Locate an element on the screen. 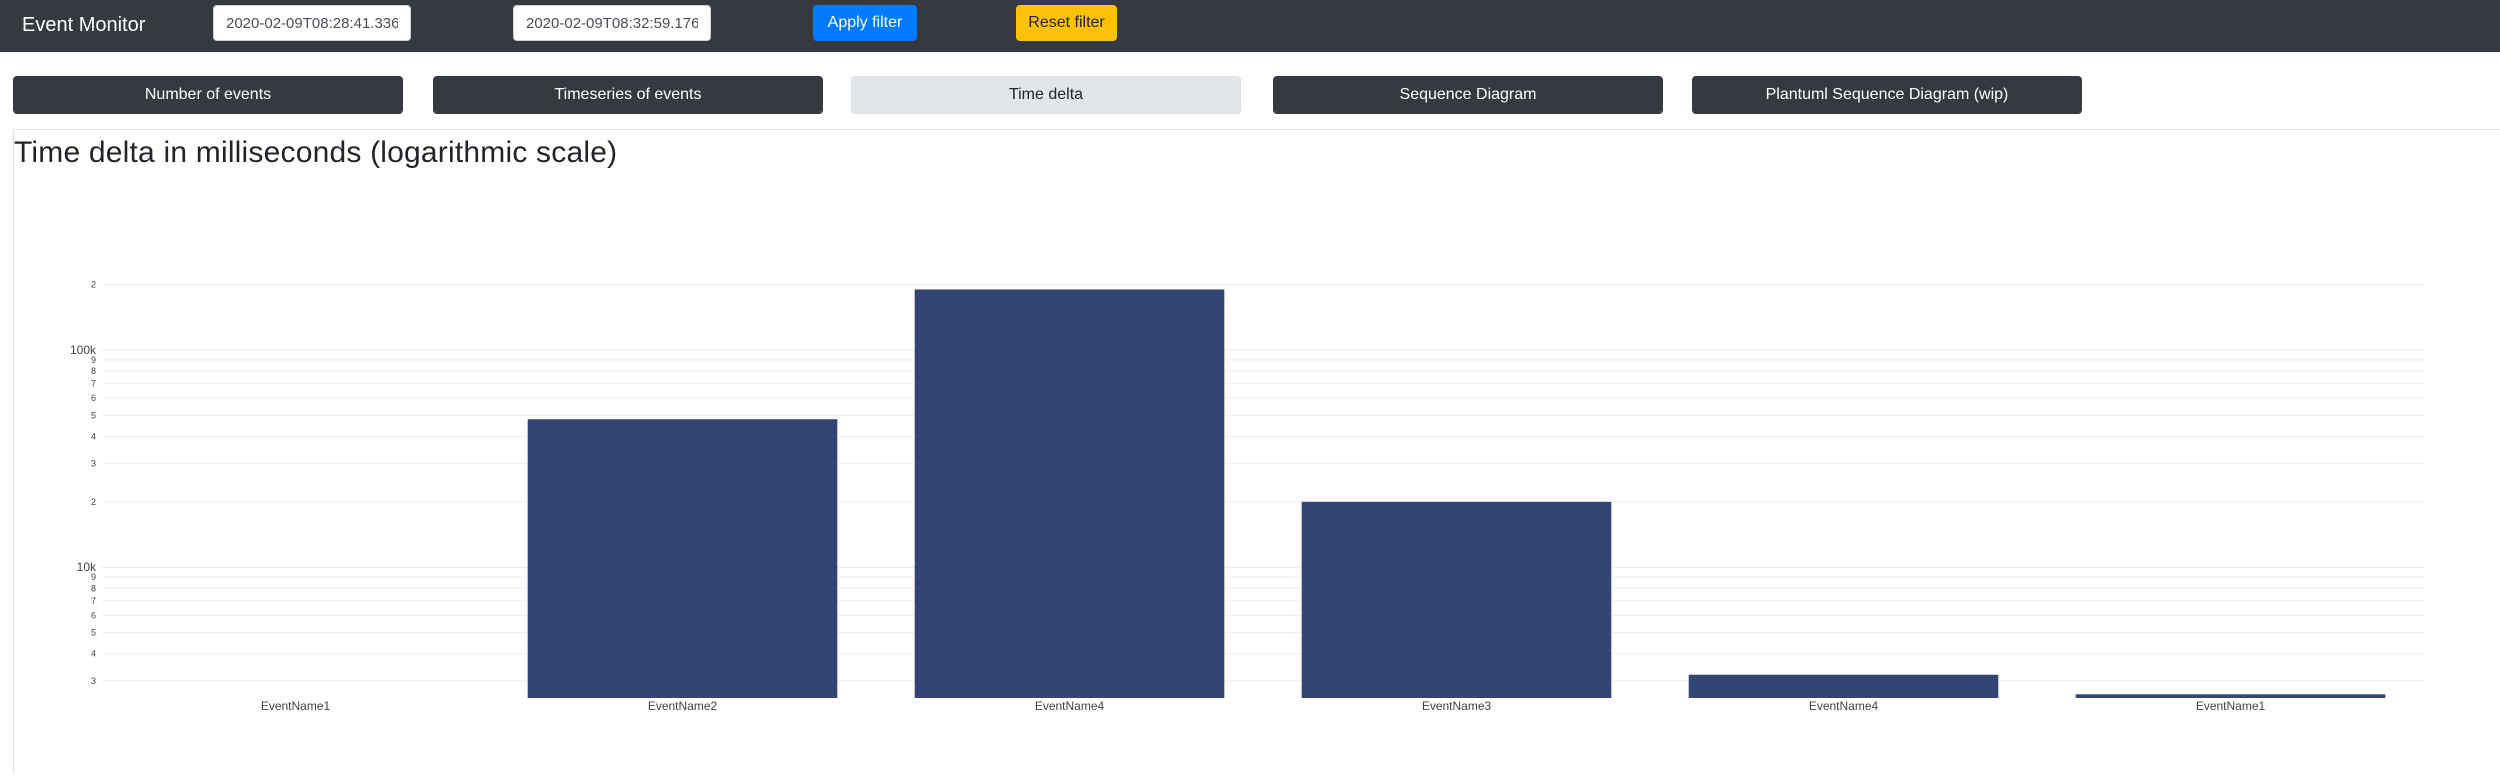  reset-filter-button: Reset filter is located at coordinates (1066, 23).